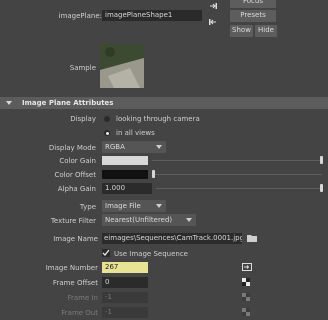 This screenshot has height=320, width=328. Describe the element at coordinates (125, 297) in the screenshot. I see `frame-in-field: -1` at that location.